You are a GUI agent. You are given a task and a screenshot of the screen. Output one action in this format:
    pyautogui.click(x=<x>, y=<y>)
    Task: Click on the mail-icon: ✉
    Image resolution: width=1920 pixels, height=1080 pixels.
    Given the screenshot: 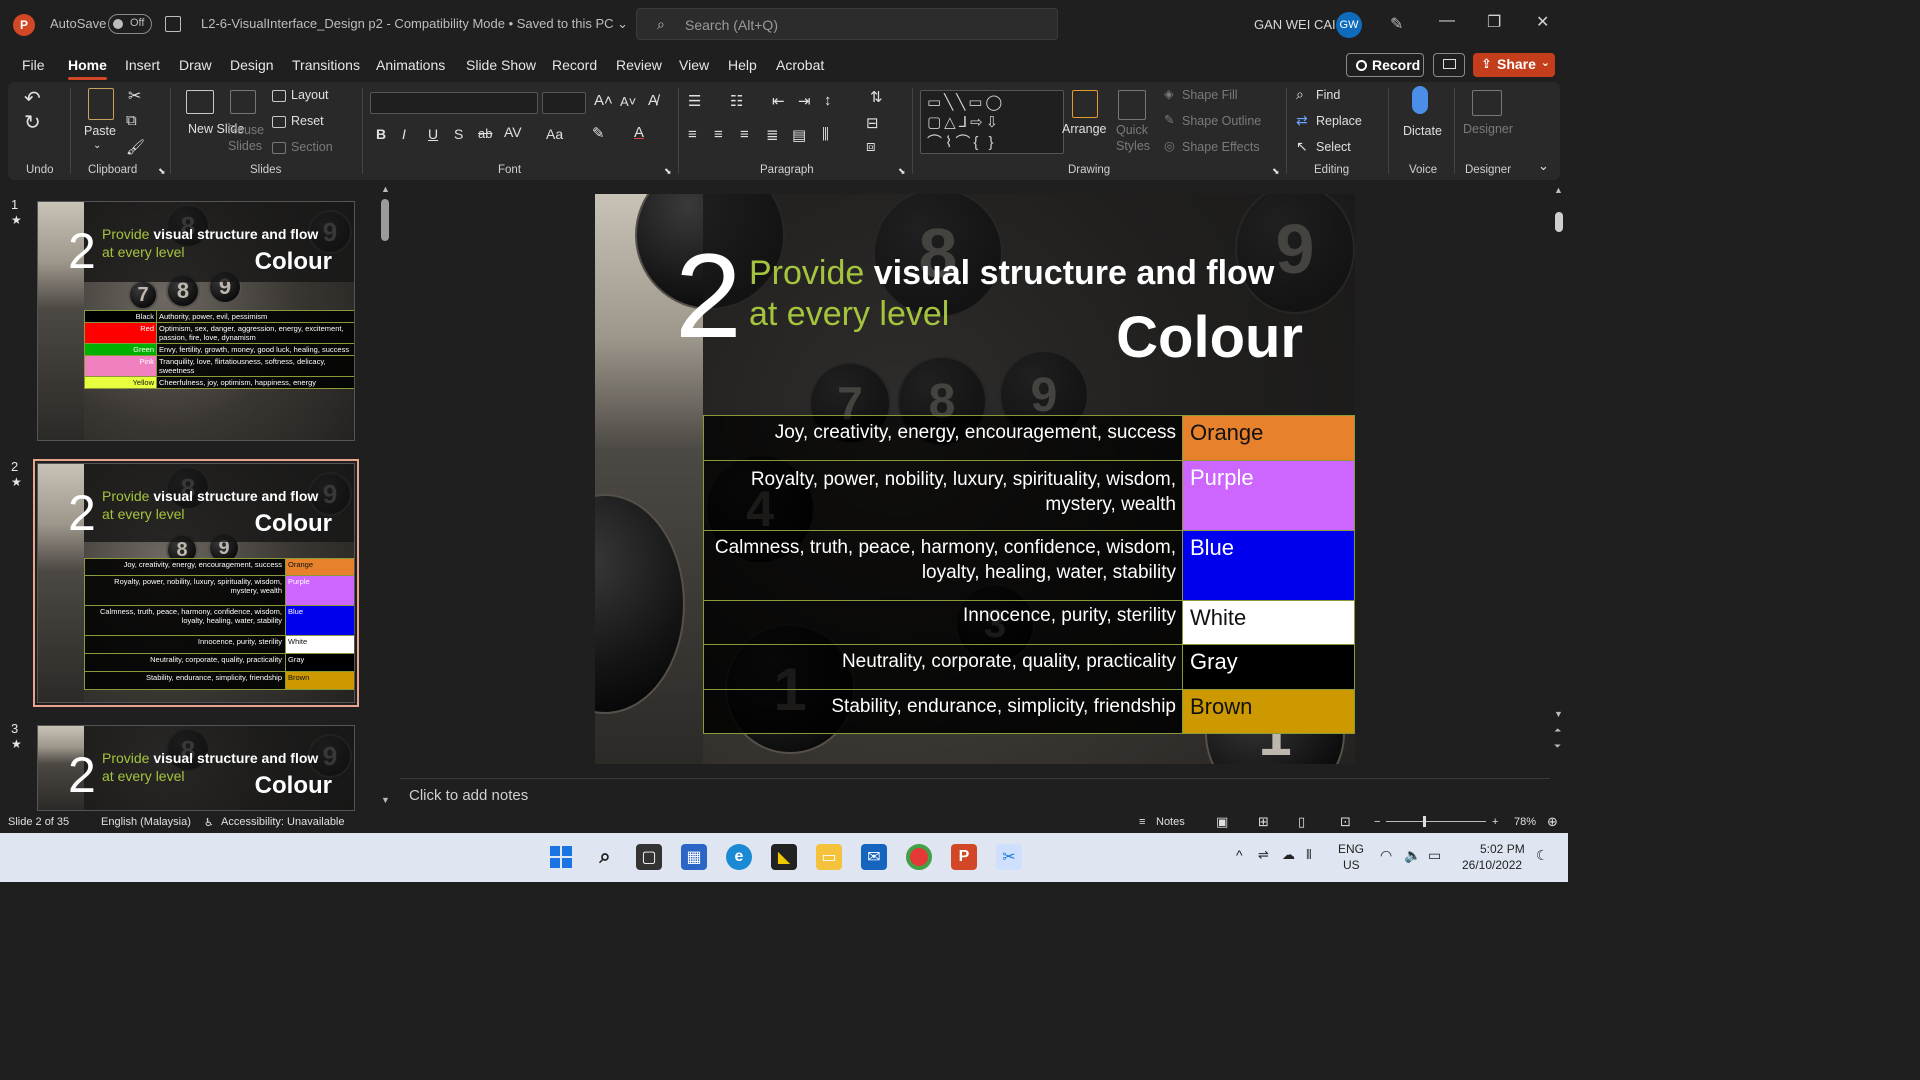 What is the action you would take?
    pyautogui.click(x=874, y=857)
    